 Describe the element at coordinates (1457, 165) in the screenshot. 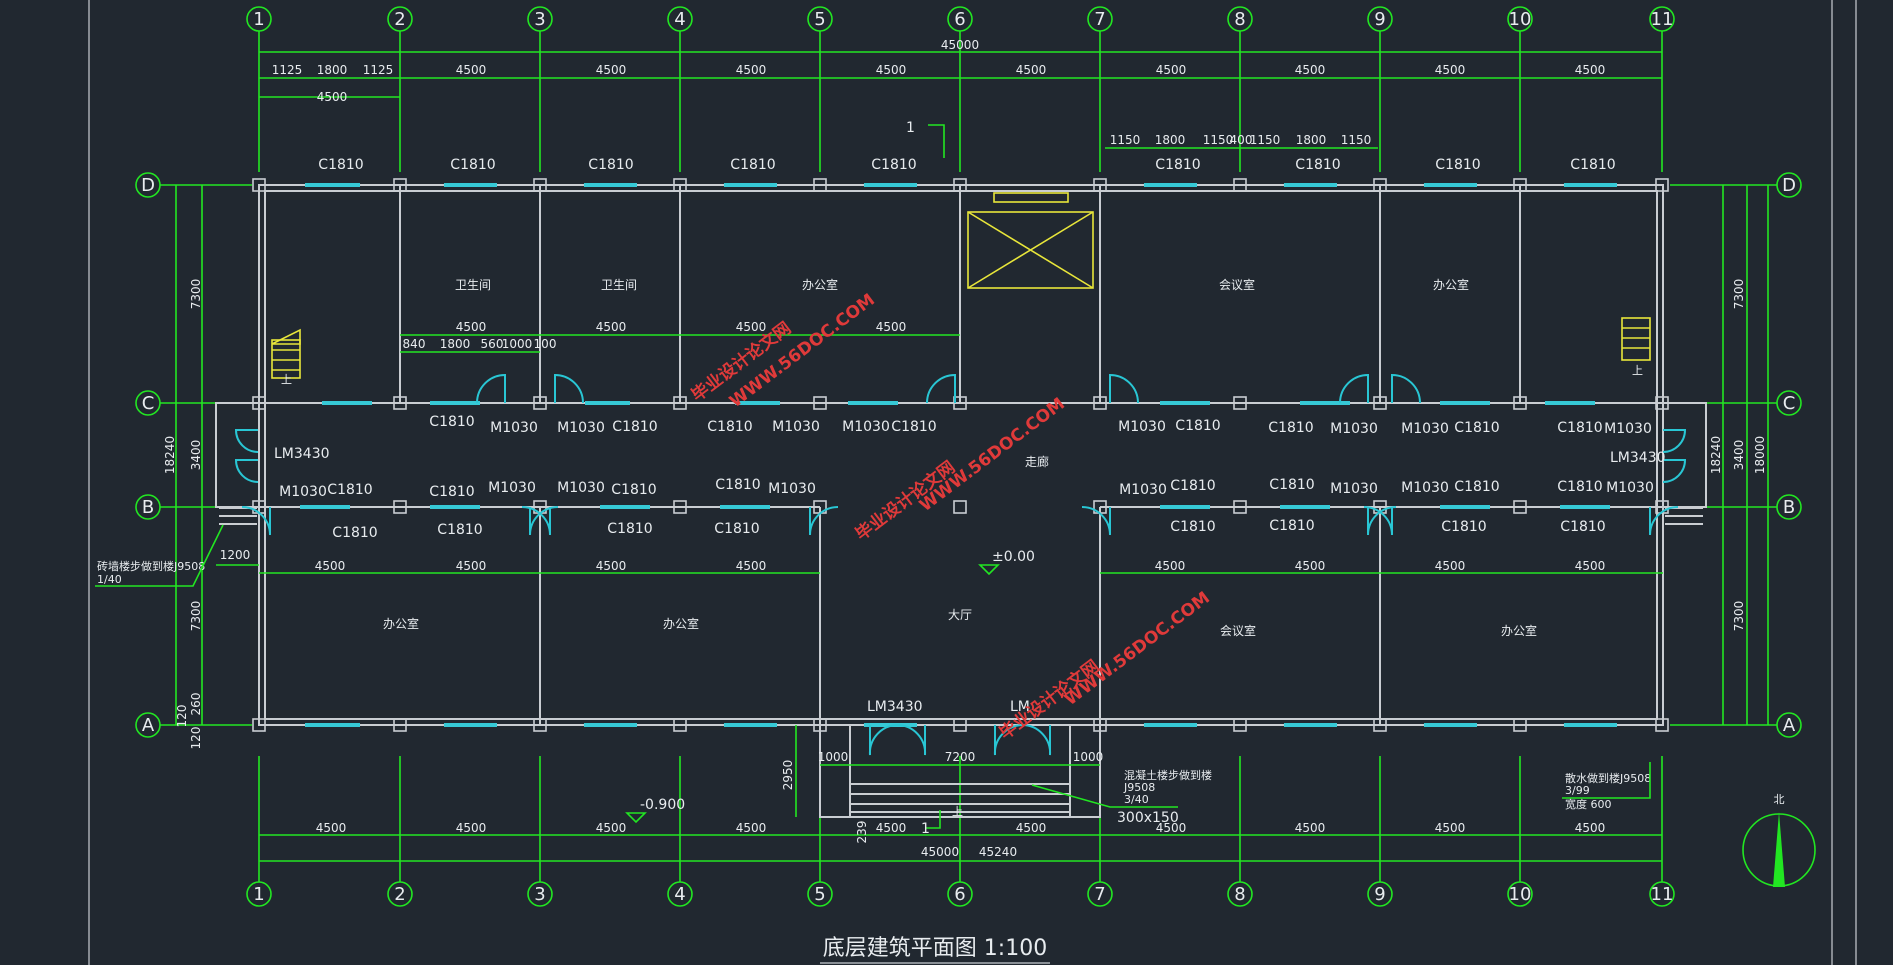

I see `window-label-top-8: C1810` at that location.